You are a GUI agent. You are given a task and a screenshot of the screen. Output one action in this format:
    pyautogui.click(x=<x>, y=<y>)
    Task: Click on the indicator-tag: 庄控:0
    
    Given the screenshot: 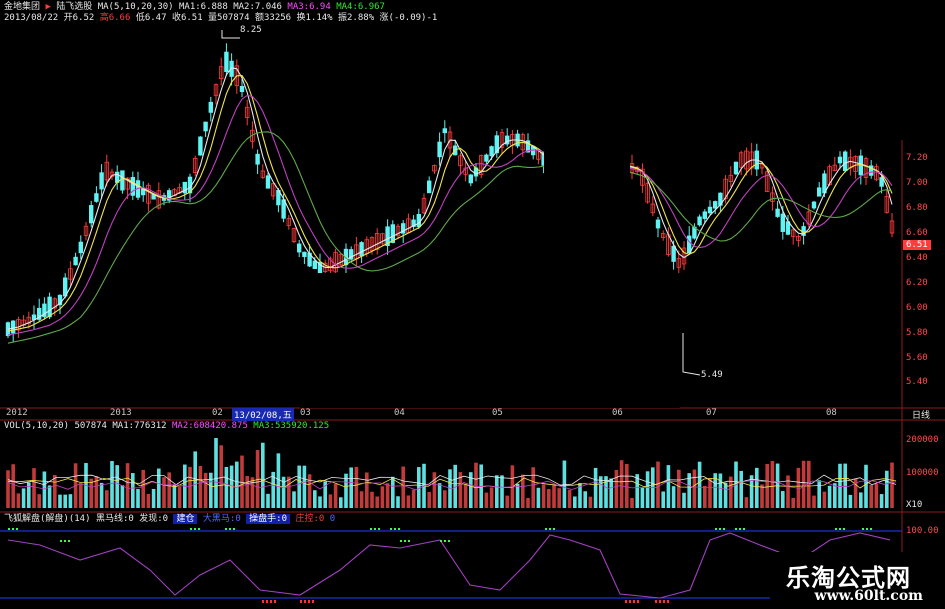 What is the action you would take?
    pyautogui.click(x=310, y=519)
    